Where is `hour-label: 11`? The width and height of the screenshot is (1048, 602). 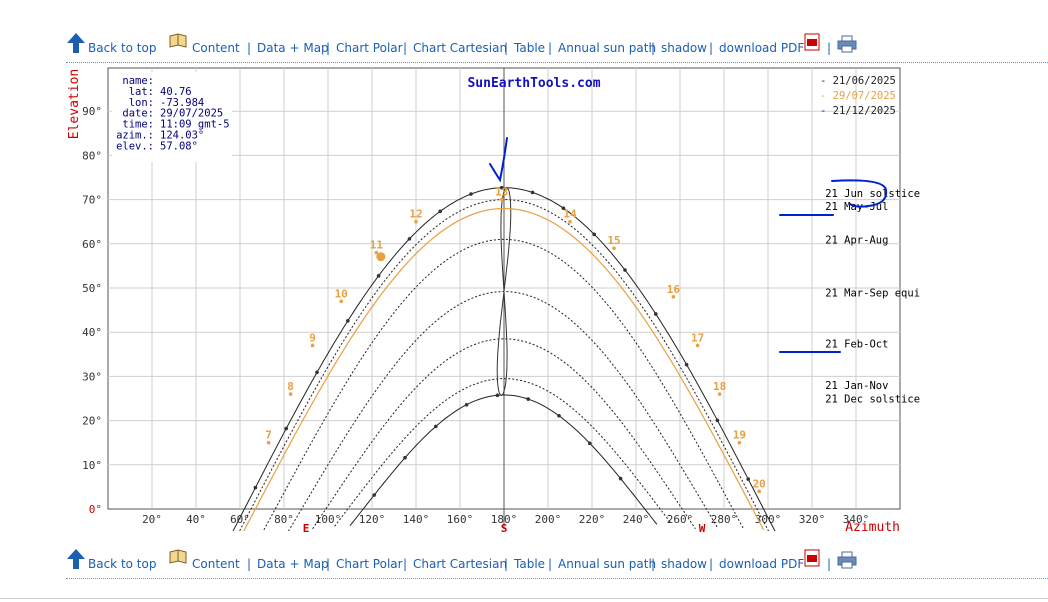 hour-label: 11 is located at coordinates (377, 245).